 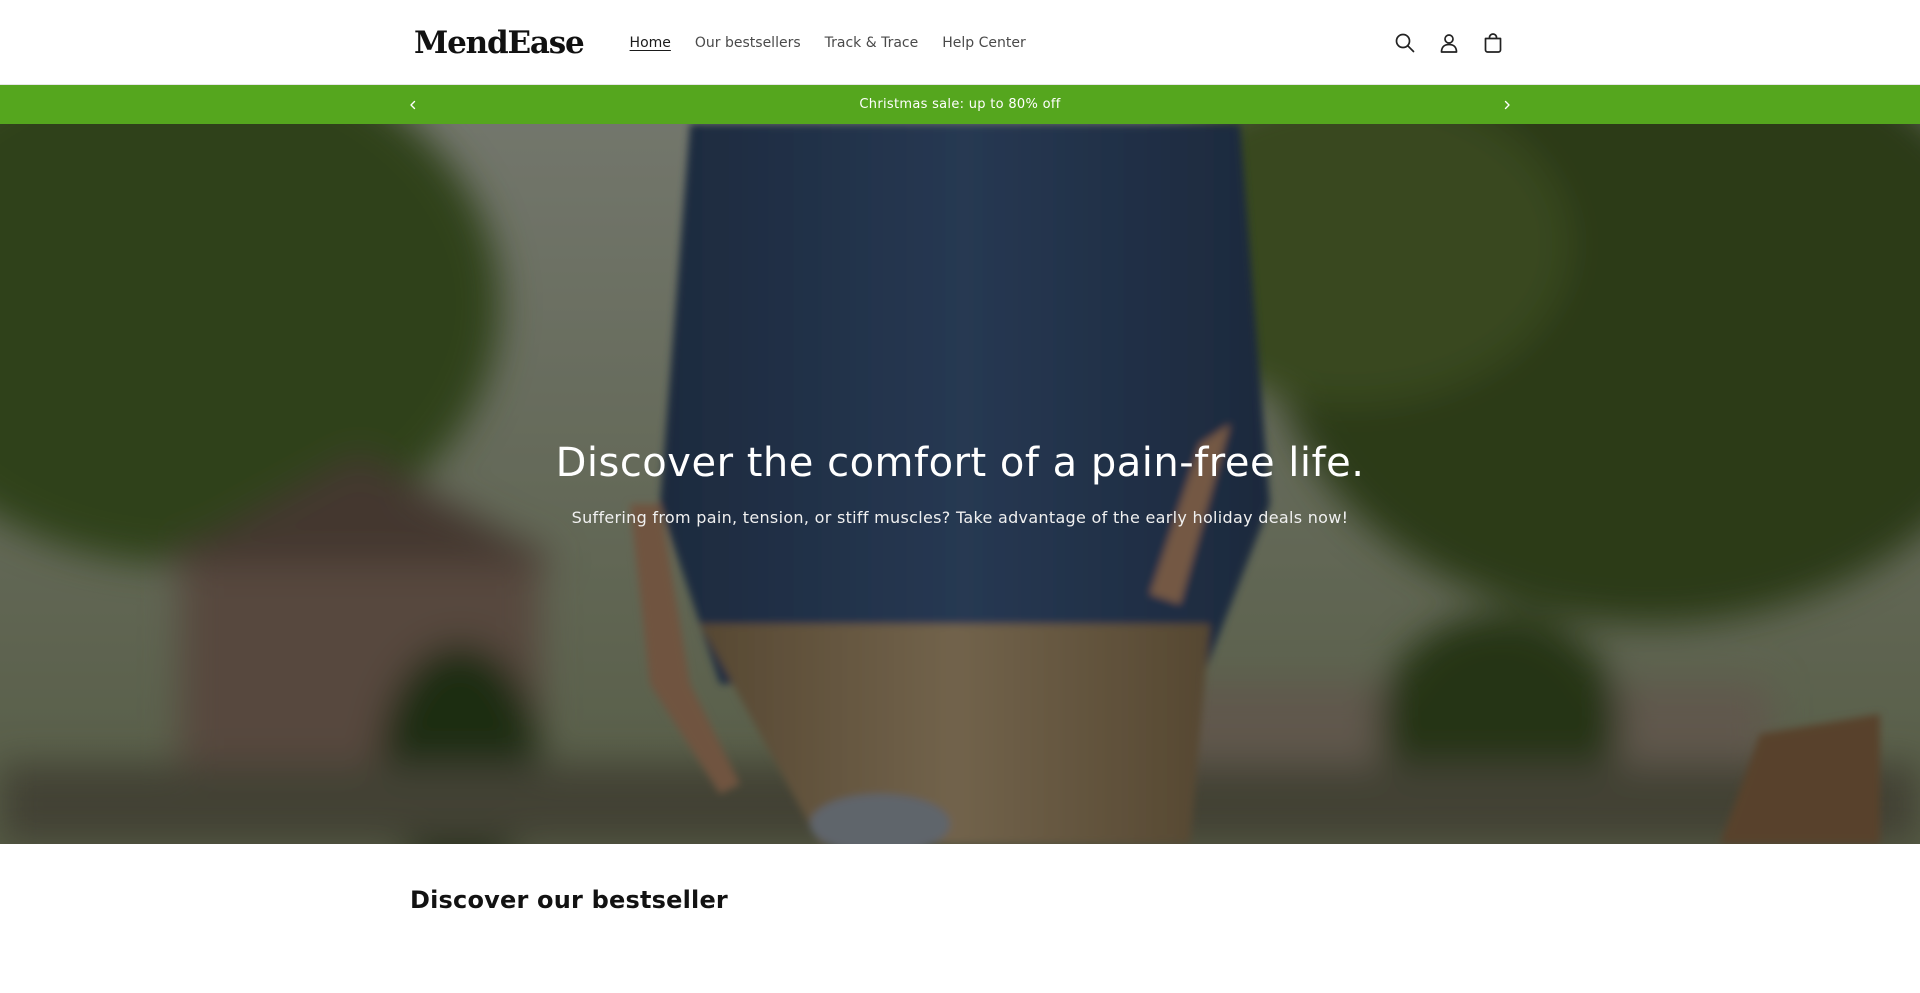 I want to click on announcement-bar: Christmas sale: up to 80% off, so click(x=960, y=104).